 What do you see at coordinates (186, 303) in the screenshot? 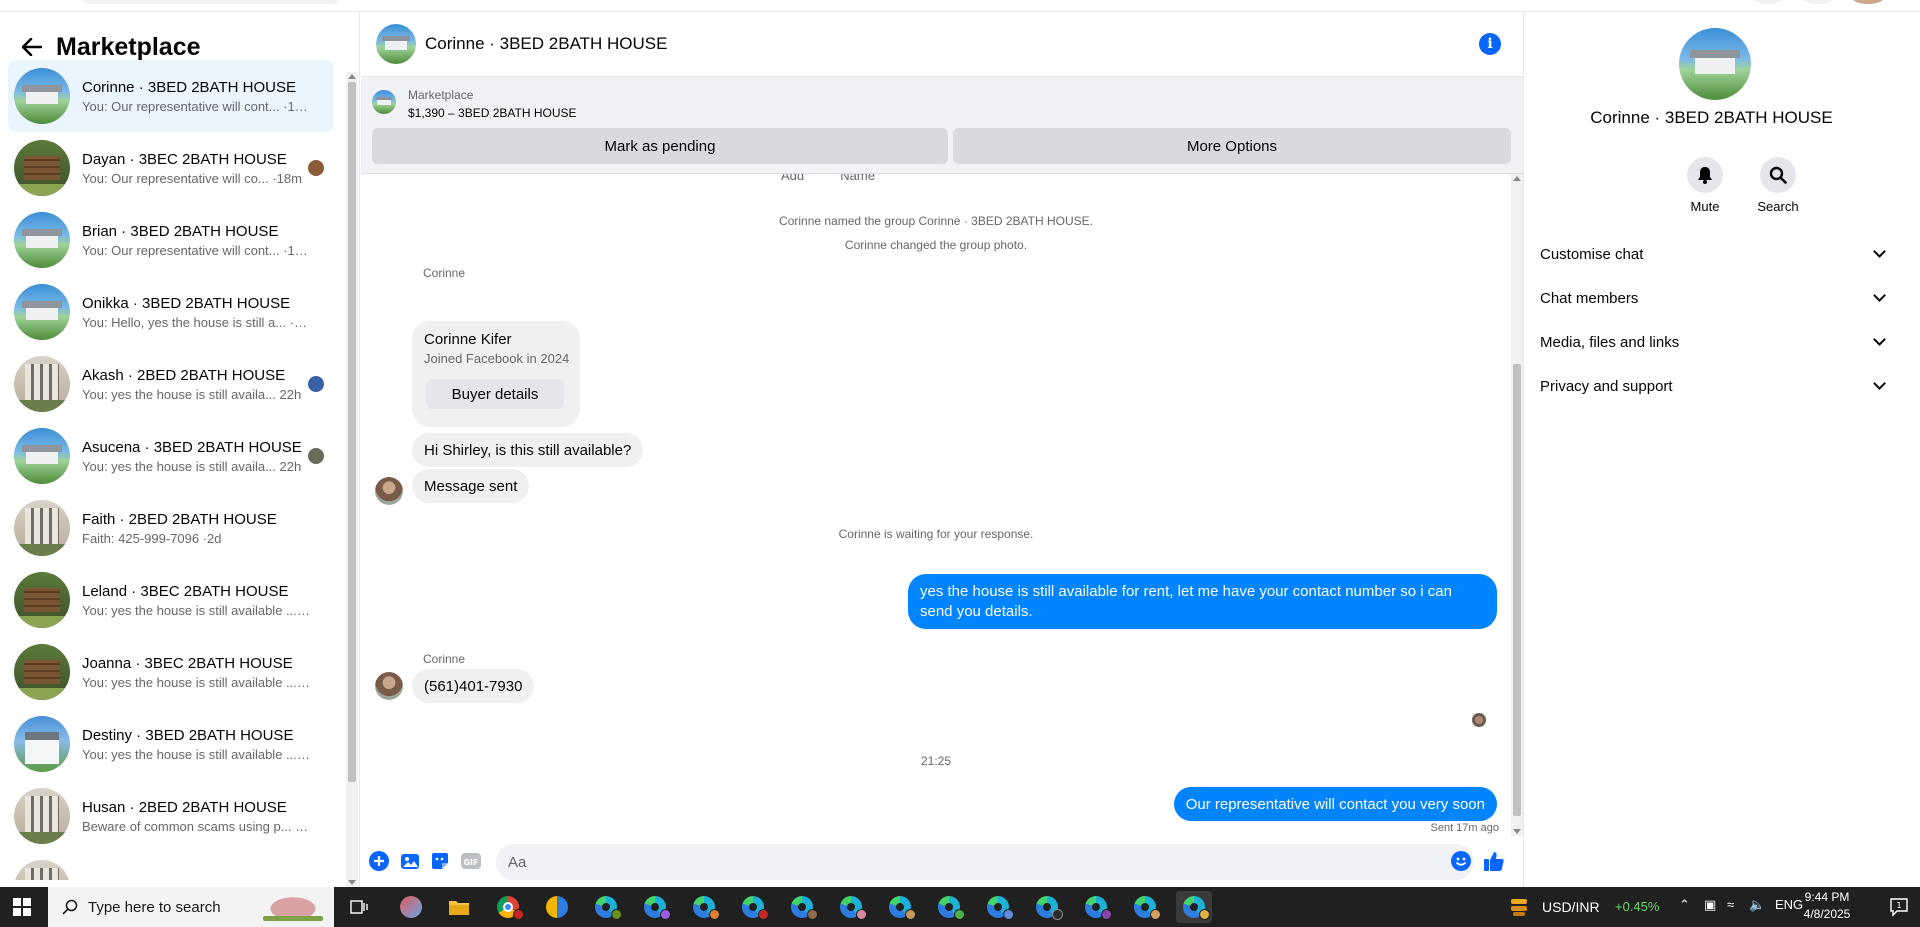
I see `conversation-name: Onikka · 3BED 2BATH HOUSE` at bounding box center [186, 303].